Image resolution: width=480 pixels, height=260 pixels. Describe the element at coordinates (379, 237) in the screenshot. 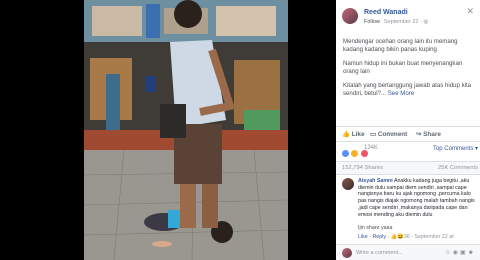

I see `comment-reply-link: Reply` at that location.